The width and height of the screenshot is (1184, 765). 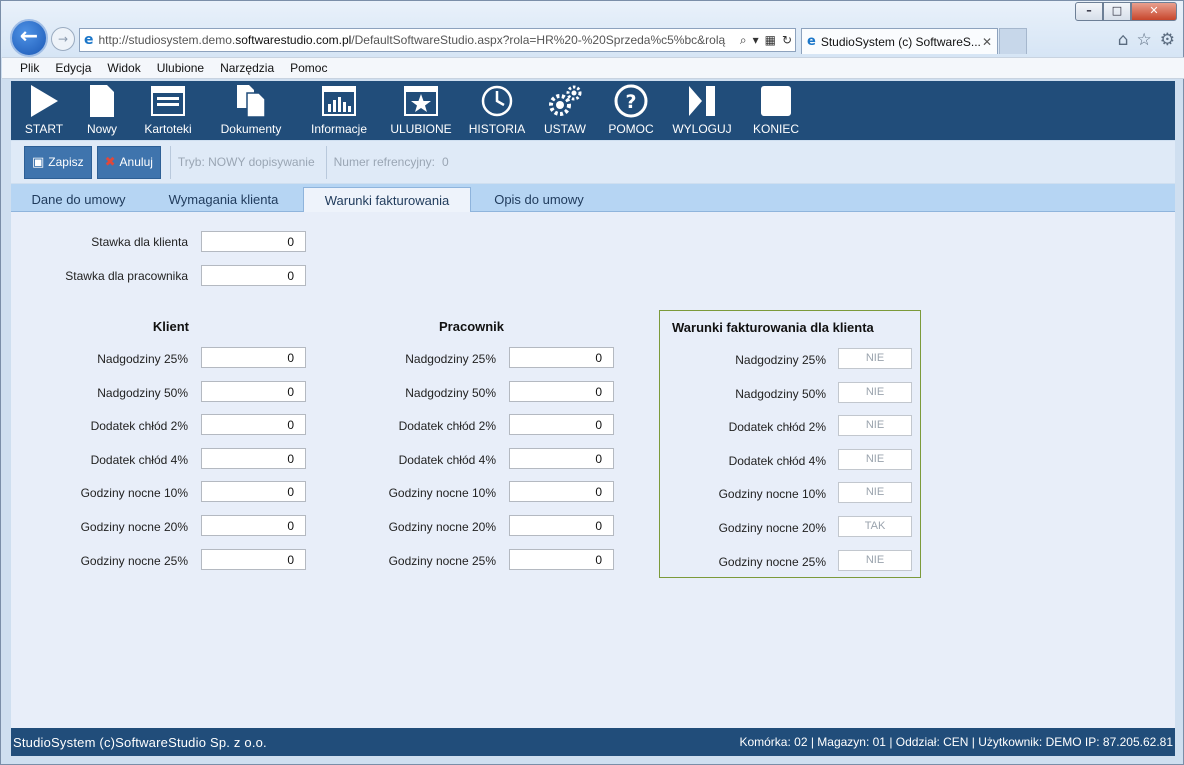 I want to click on history-icon, so click(x=497, y=101).